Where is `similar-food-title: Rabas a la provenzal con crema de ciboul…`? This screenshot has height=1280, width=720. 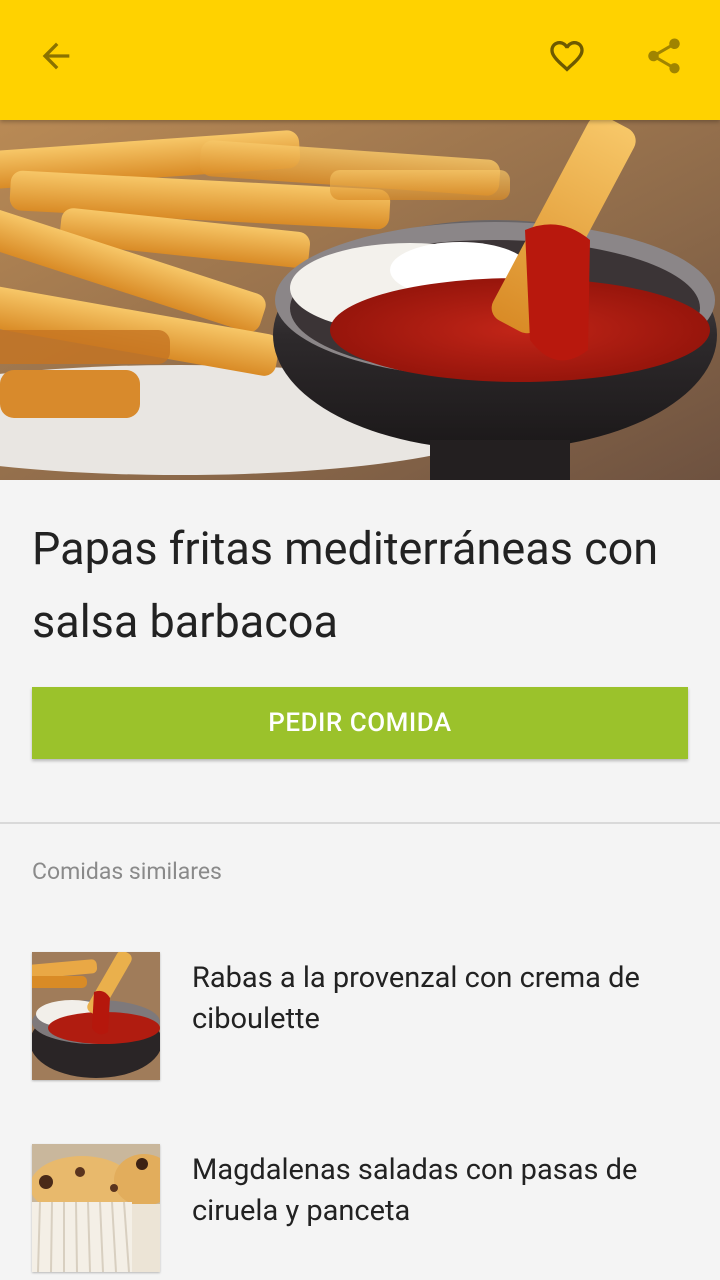
similar-food-title: Rabas a la provenzal con crema de ciboul… is located at coordinates (416, 998).